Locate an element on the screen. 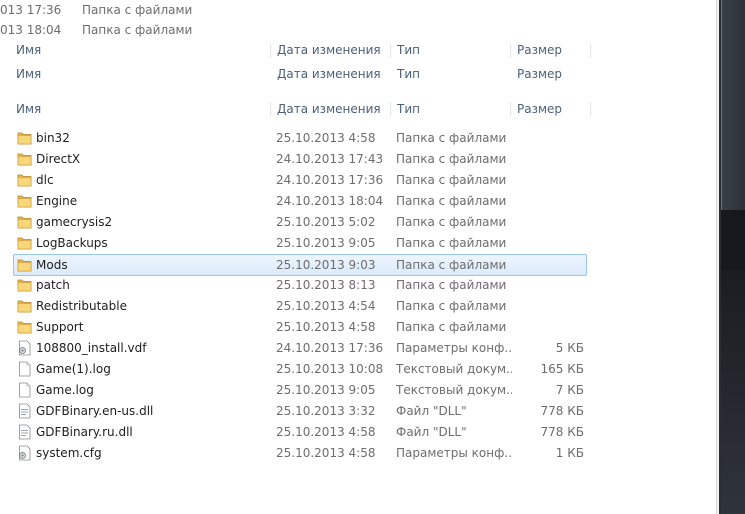 This screenshot has width=745, height=514. column-header-size: Размер is located at coordinates (539, 109).